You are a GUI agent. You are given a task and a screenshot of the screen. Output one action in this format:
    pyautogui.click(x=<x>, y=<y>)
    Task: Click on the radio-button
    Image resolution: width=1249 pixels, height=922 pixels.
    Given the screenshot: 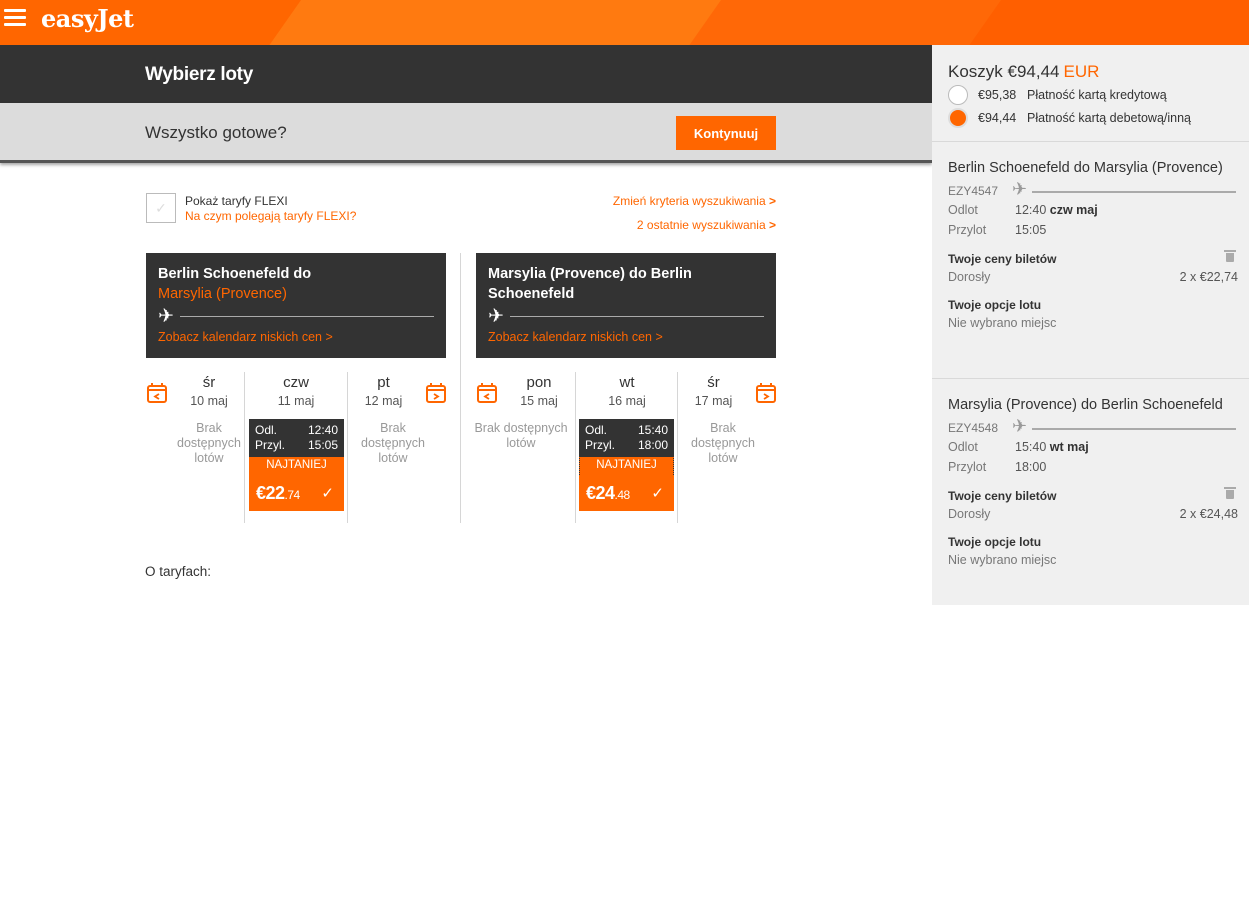 What is the action you would take?
    pyautogui.click(x=958, y=95)
    